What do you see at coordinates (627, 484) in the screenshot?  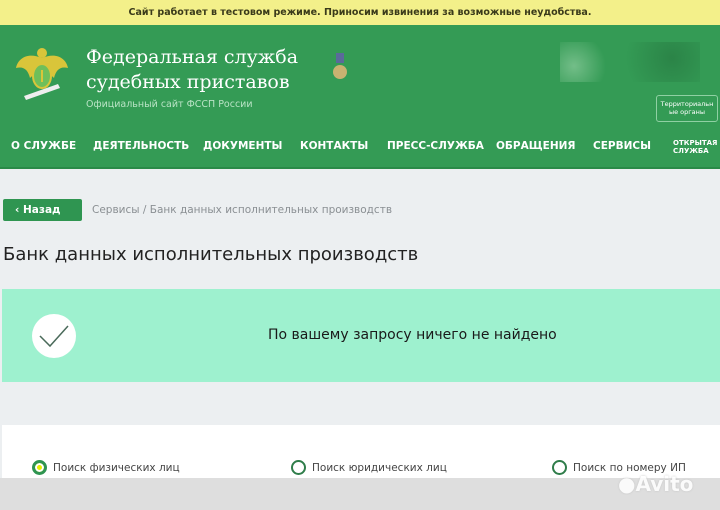 I see `avito-logo-icon: ●` at bounding box center [627, 484].